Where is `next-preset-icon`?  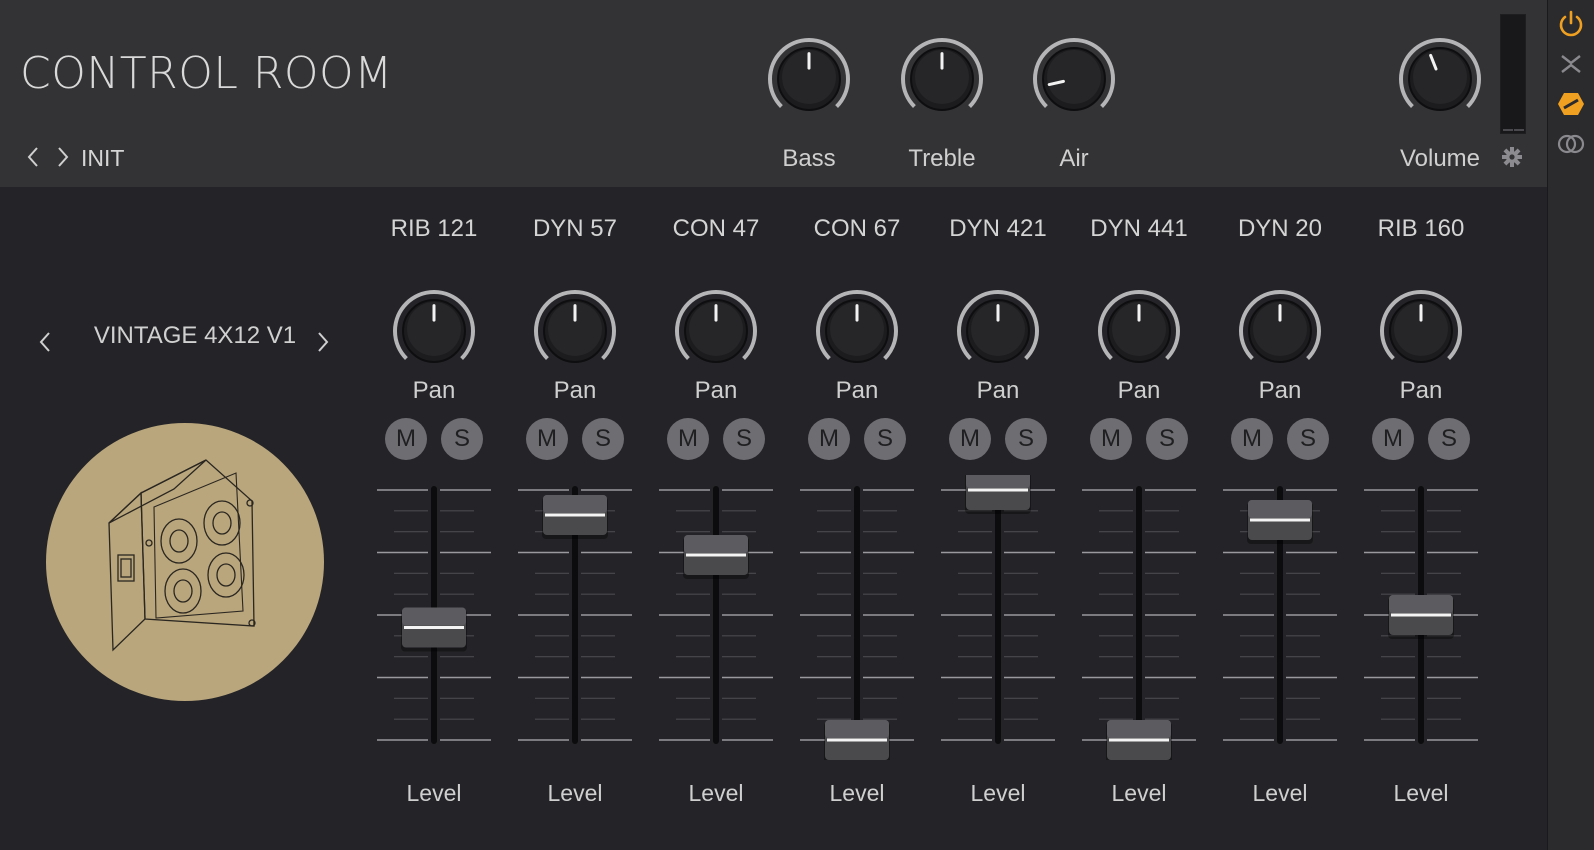 next-preset-icon is located at coordinates (63, 157).